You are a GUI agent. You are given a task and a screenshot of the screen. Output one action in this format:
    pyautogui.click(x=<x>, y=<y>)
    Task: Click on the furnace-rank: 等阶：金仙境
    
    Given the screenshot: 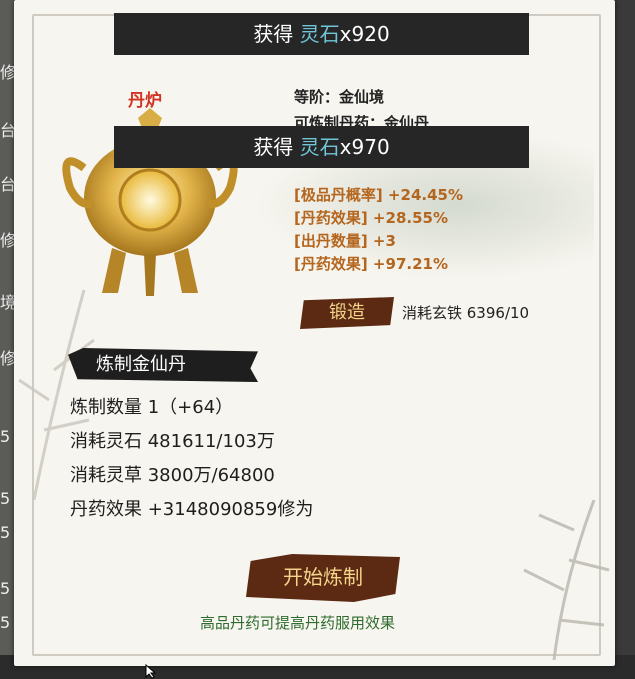 What is the action you would take?
    pyautogui.click(x=339, y=97)
    